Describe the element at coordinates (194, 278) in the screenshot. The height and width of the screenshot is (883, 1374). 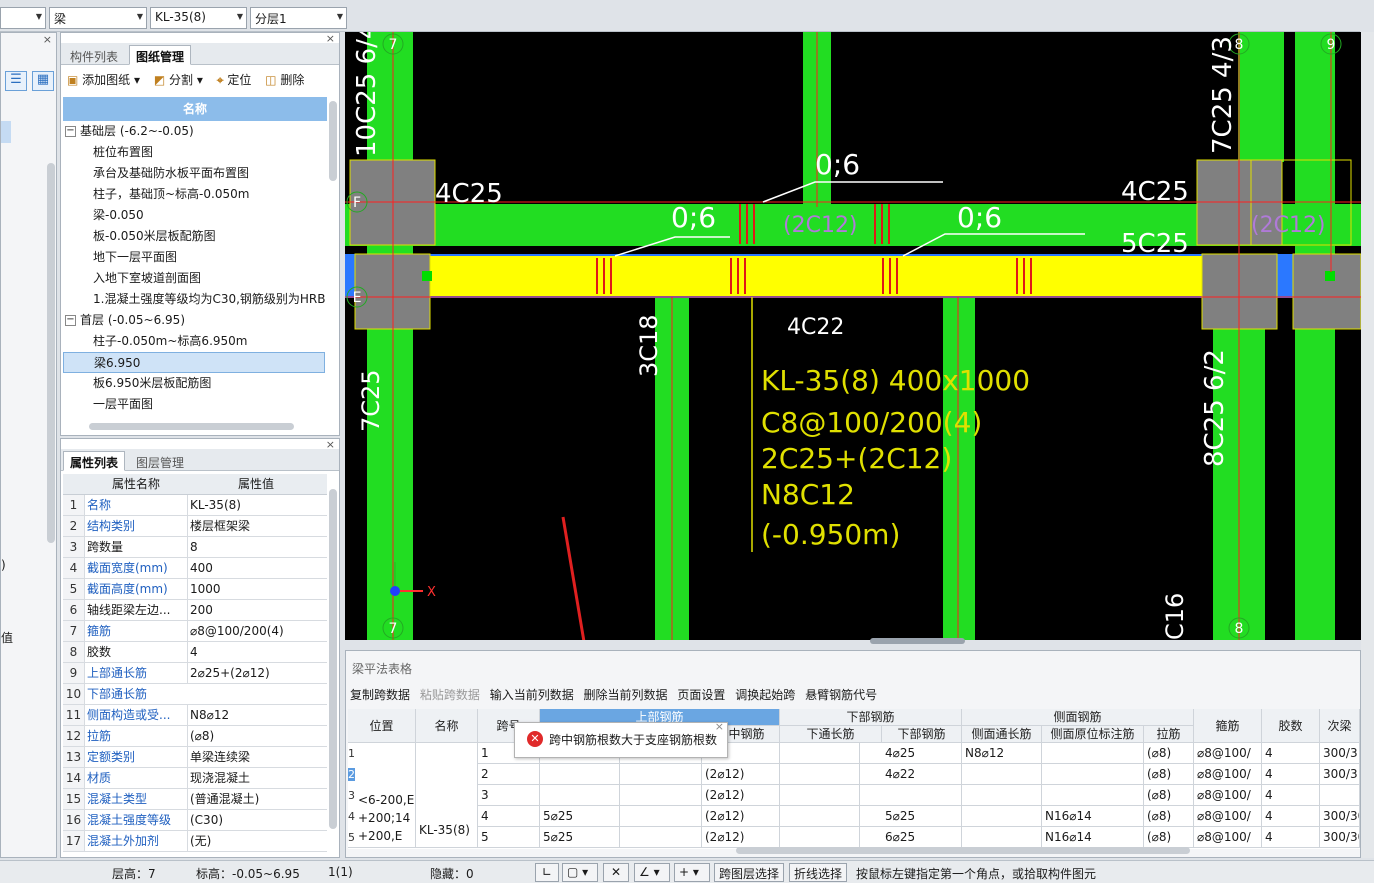
I see `tree-item: 入地下室坡道剖面图` at that location.